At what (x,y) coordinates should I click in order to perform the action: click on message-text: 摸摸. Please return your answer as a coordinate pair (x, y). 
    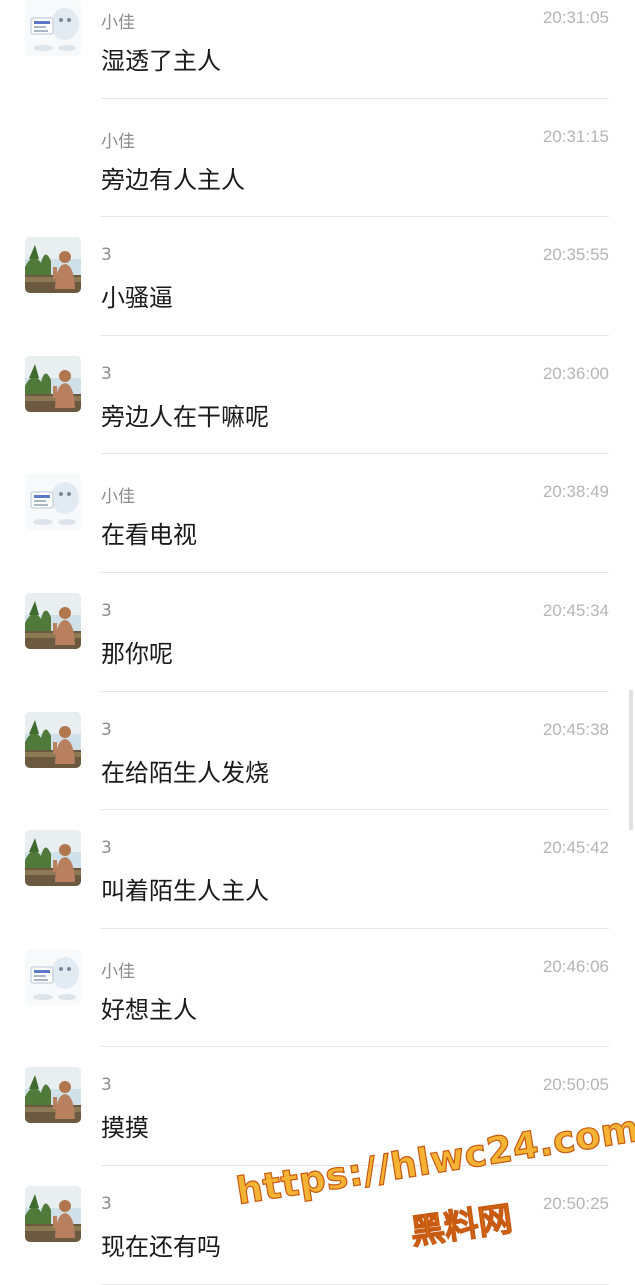
    Looking at the image, I should click on (125, 1128).